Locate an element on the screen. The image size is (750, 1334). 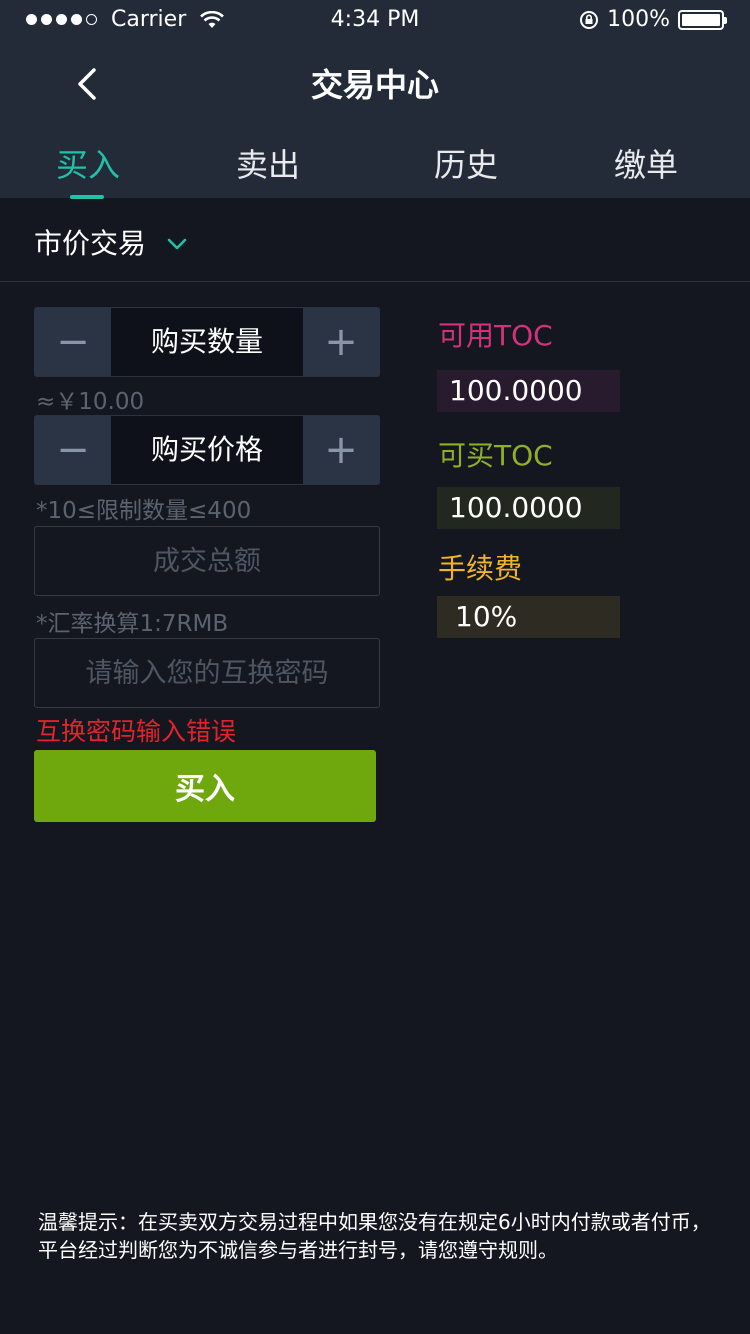
price-label: 购买价格 is located at coordinates (207, 450).